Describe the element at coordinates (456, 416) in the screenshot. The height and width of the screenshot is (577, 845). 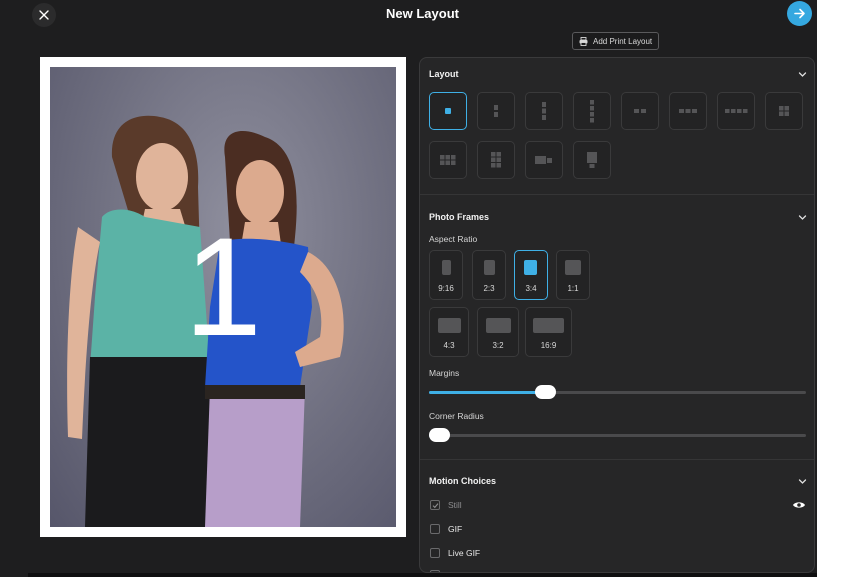
I see `corner-radius-label: Corner Radius` at that location.